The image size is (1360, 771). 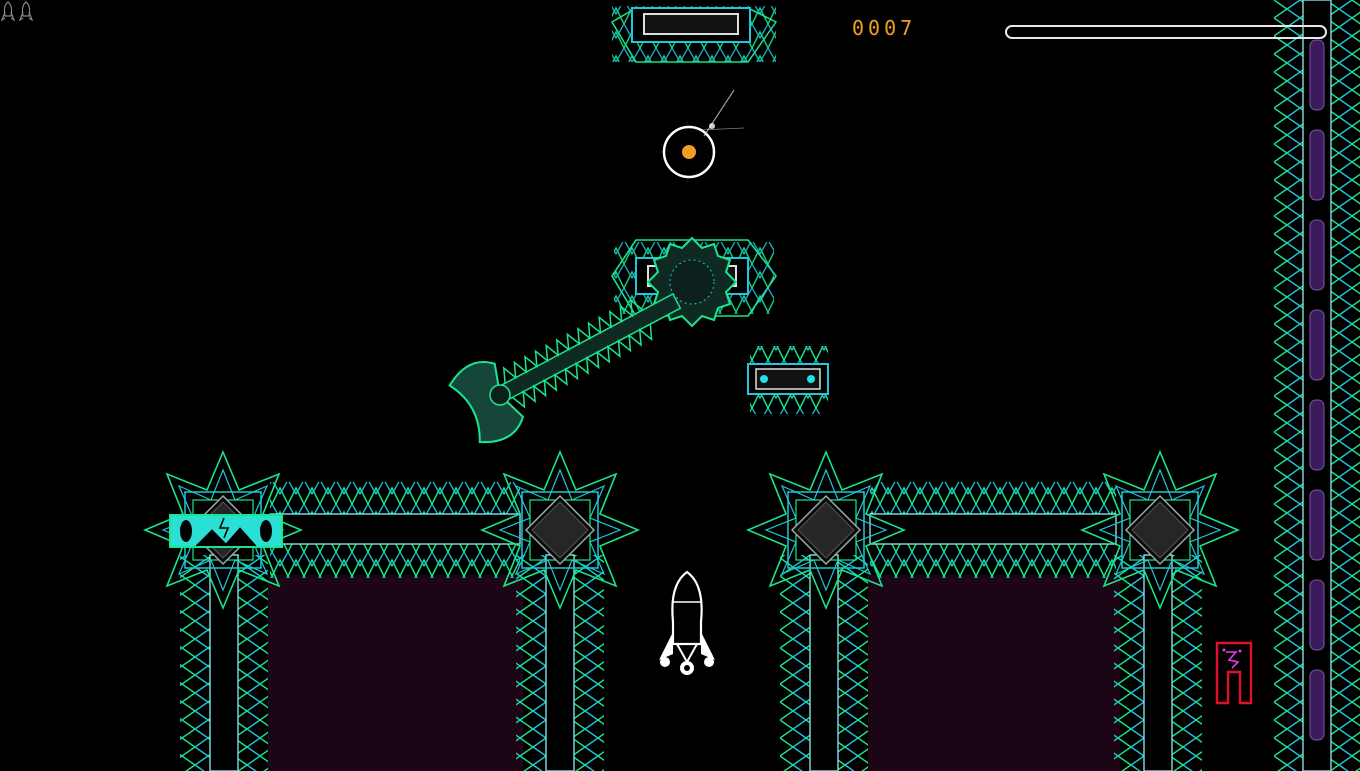 I want to click on spinning-saw-axe, so click(x=593, y=340).